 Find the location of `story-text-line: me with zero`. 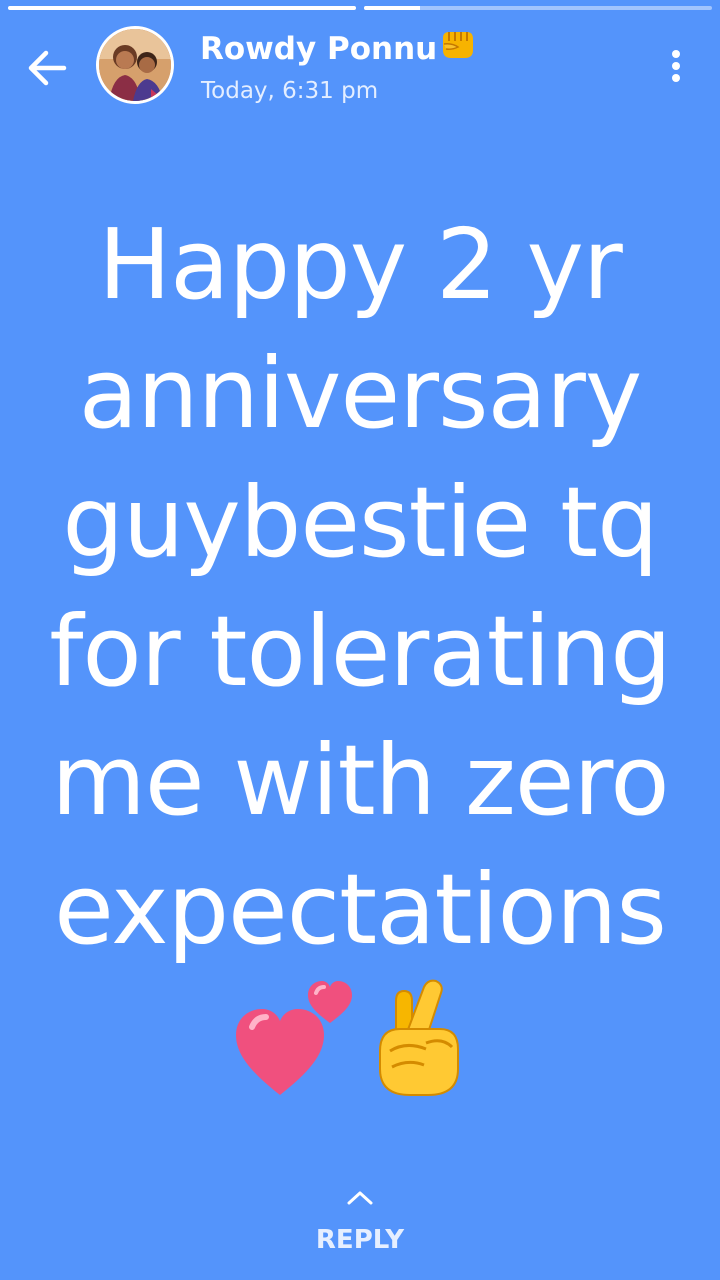

story-text-line: me with zero is located at coordinates (360, 780).